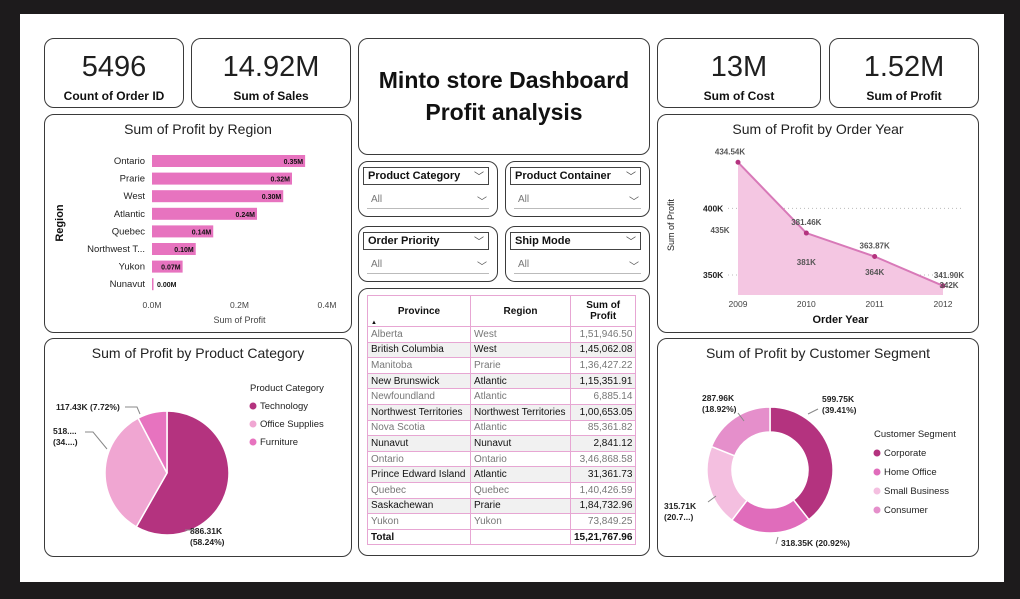  Describe the element at coordinates (374, 323) in the screenshot. I see `sort-ascending-icon: ▲` at that location.